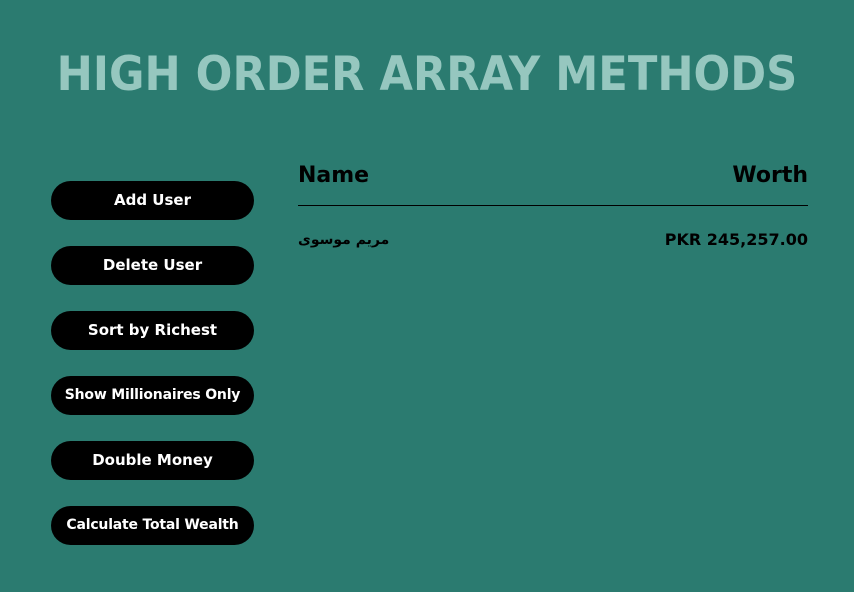 The image size is (854, 592). Describe the element at coordinates (152, 330) in the screenshot. I see `sort-by-richest-button: Sort by Richest` at that location.